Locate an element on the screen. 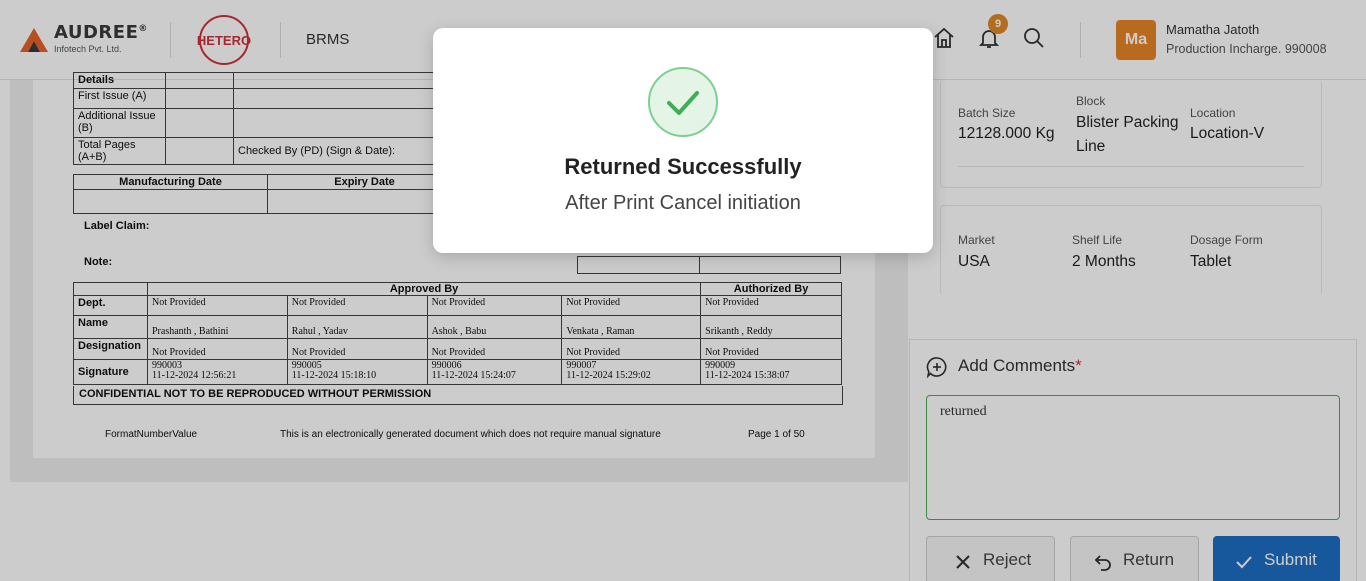  checkmark-icon is located at coordinates (683, 103).